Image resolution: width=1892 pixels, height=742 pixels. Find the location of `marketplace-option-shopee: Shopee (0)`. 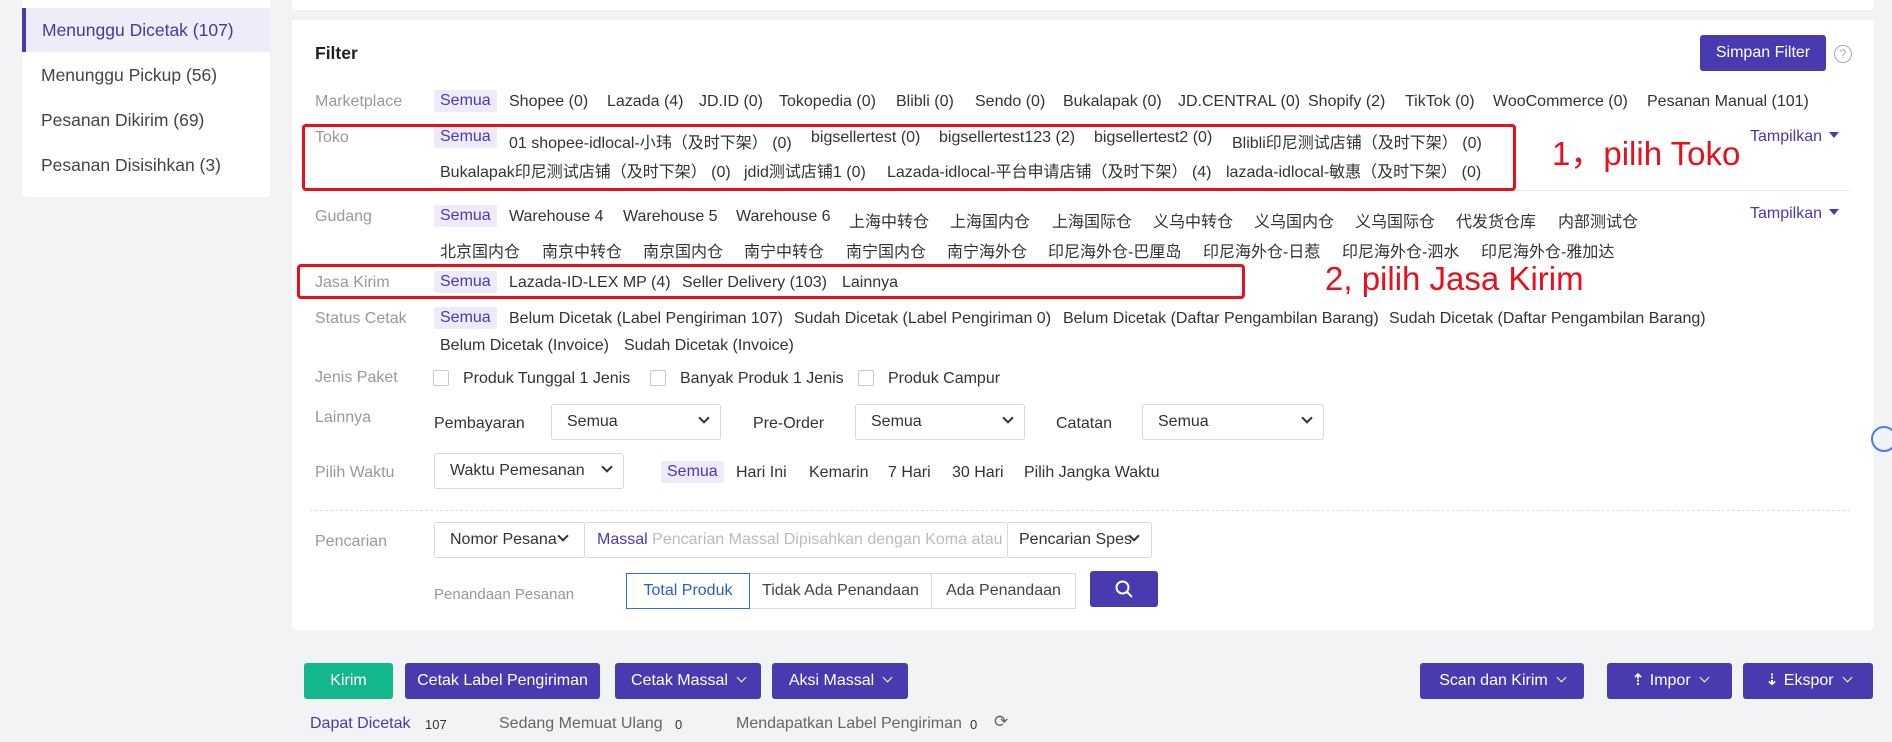

marketplace-option-shopee: Shopee (0) is located at coordinates (548, 102).